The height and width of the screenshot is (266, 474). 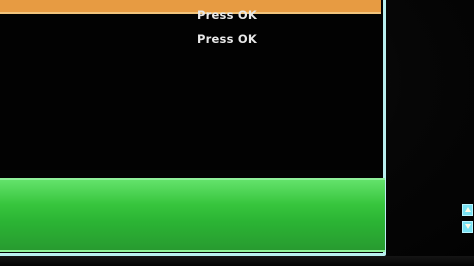 I want to click on scroll-up-button, so click(x=467, y=210).